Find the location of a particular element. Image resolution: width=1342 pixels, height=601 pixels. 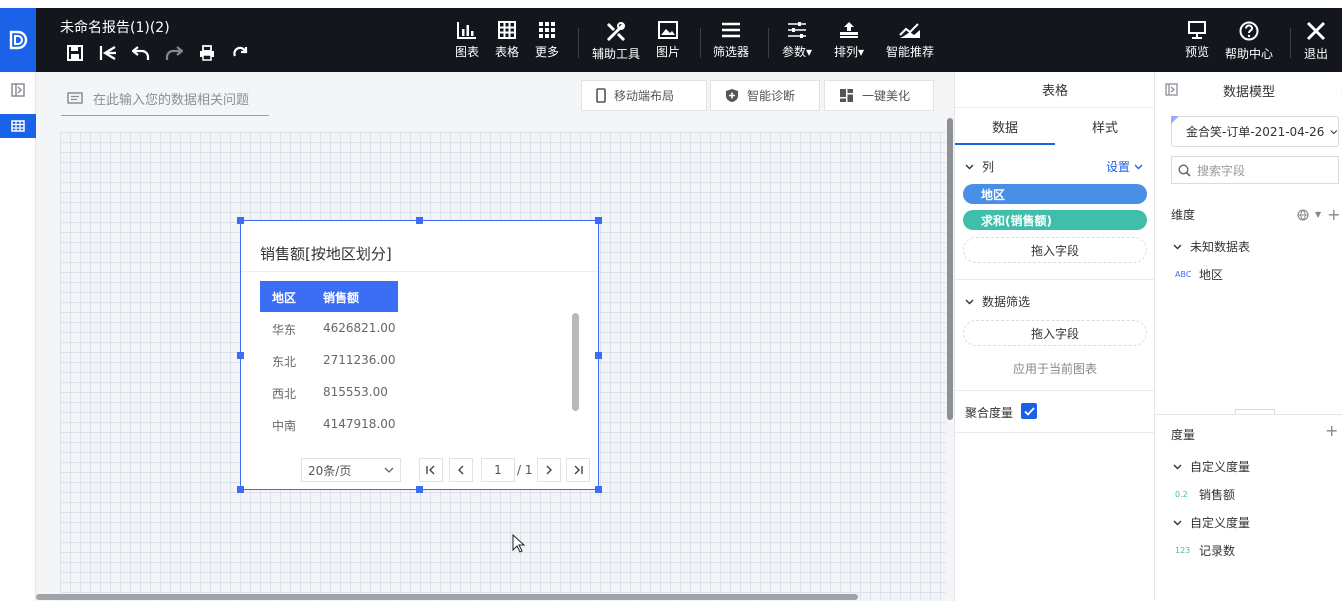

preview-button: 预览 is located at coordinates (1197, 44).